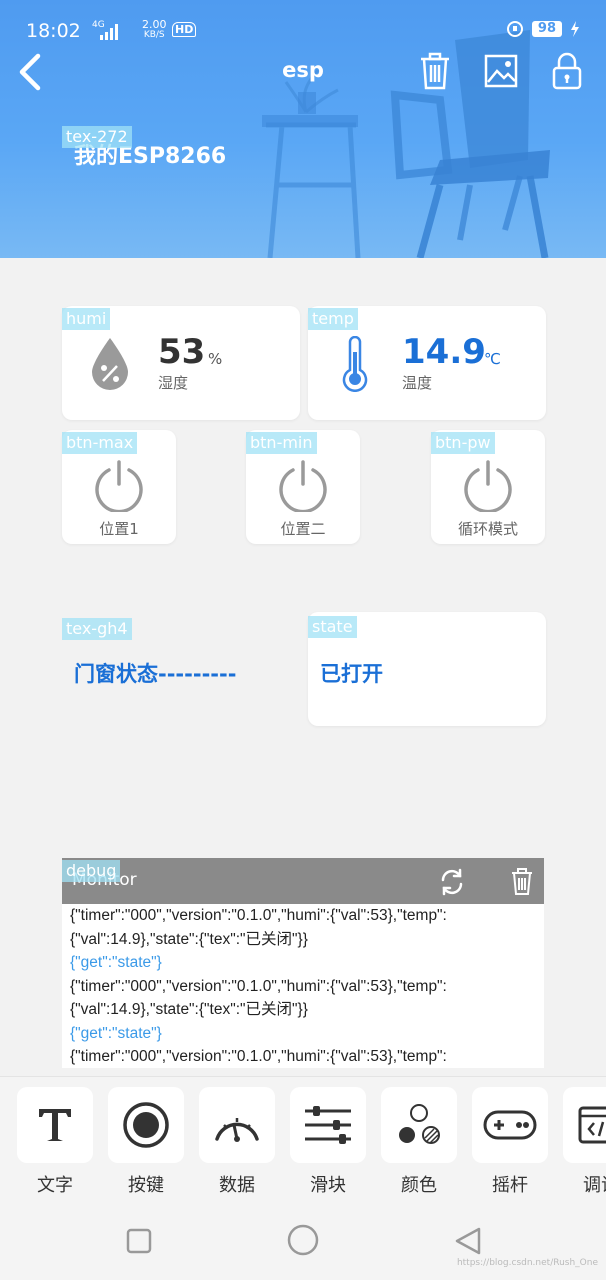 Image resolution: width=606 pixels, height=1280 pixels. Describe the element at coordinates (303, 32) in the screenshot. I see `status-bar: 18:02 4G 2.00 KB/S HD 98` at that location.